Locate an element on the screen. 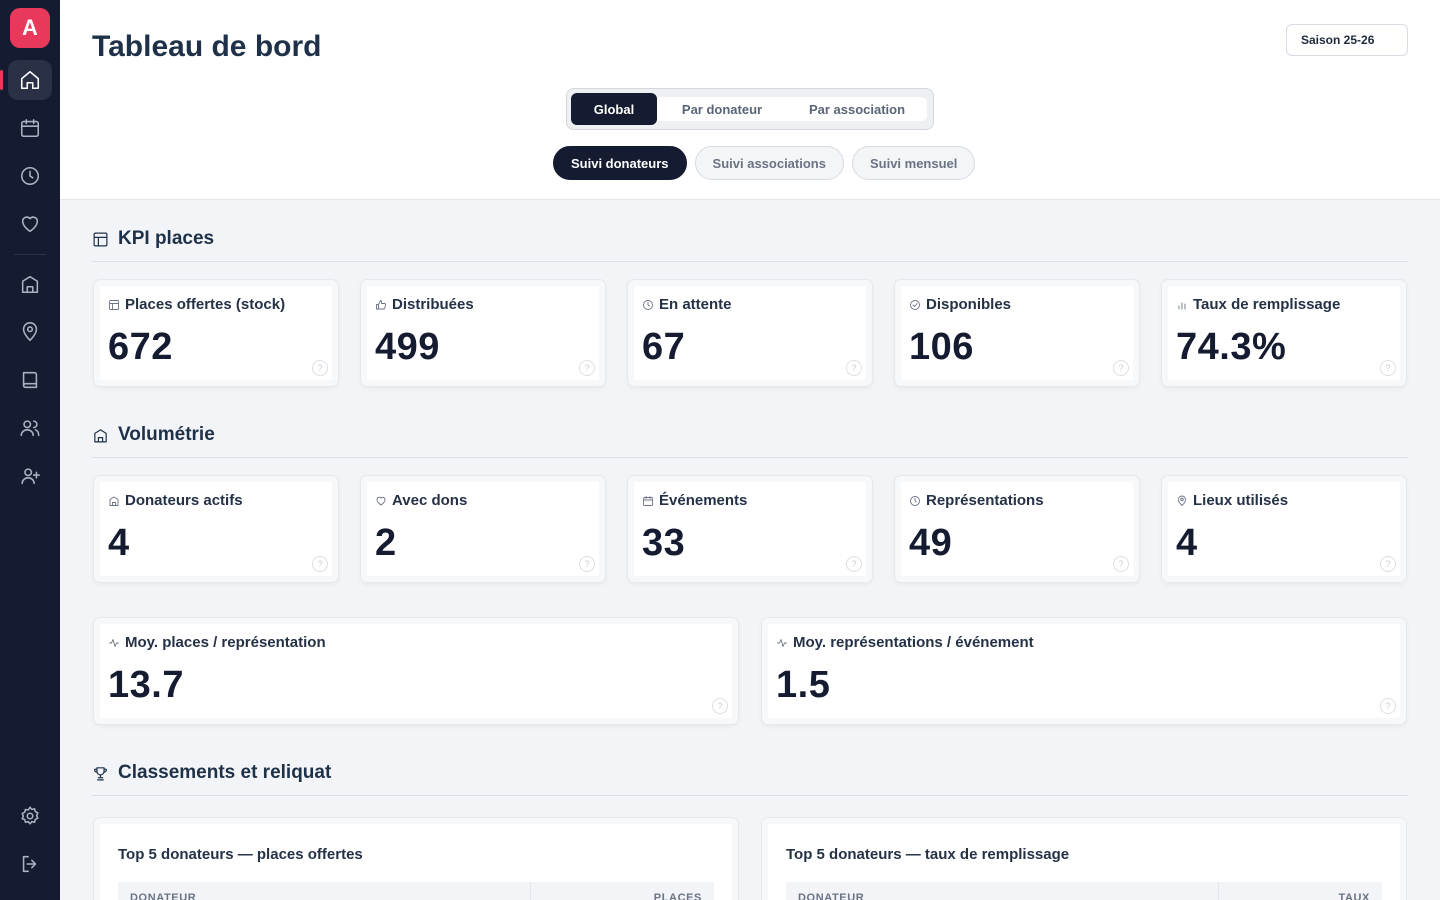 Image resolution: width=1440 pixels, height=900 pixels. kpi-card-disponibles: Disponibles 106 ? is located at coordinates (1017, 333).